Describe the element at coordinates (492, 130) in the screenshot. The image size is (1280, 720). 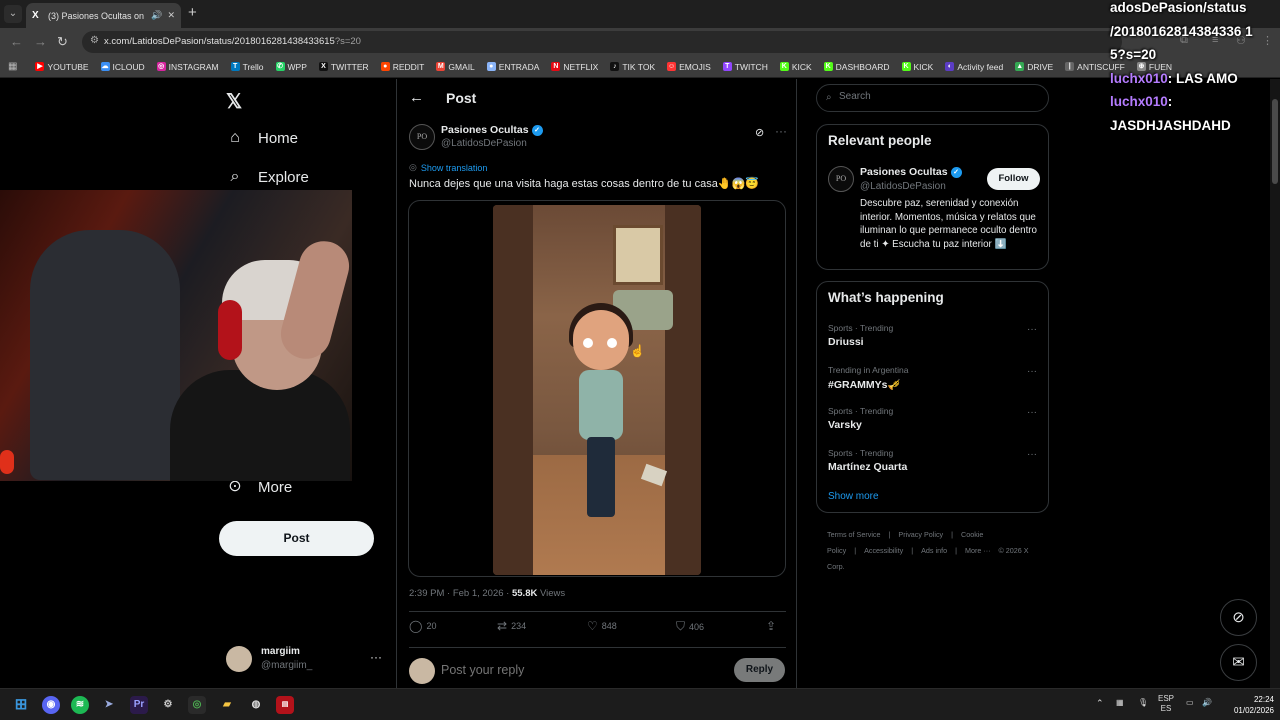
I see `author-name-row: Pasiones Ocultas ✓` at that location.